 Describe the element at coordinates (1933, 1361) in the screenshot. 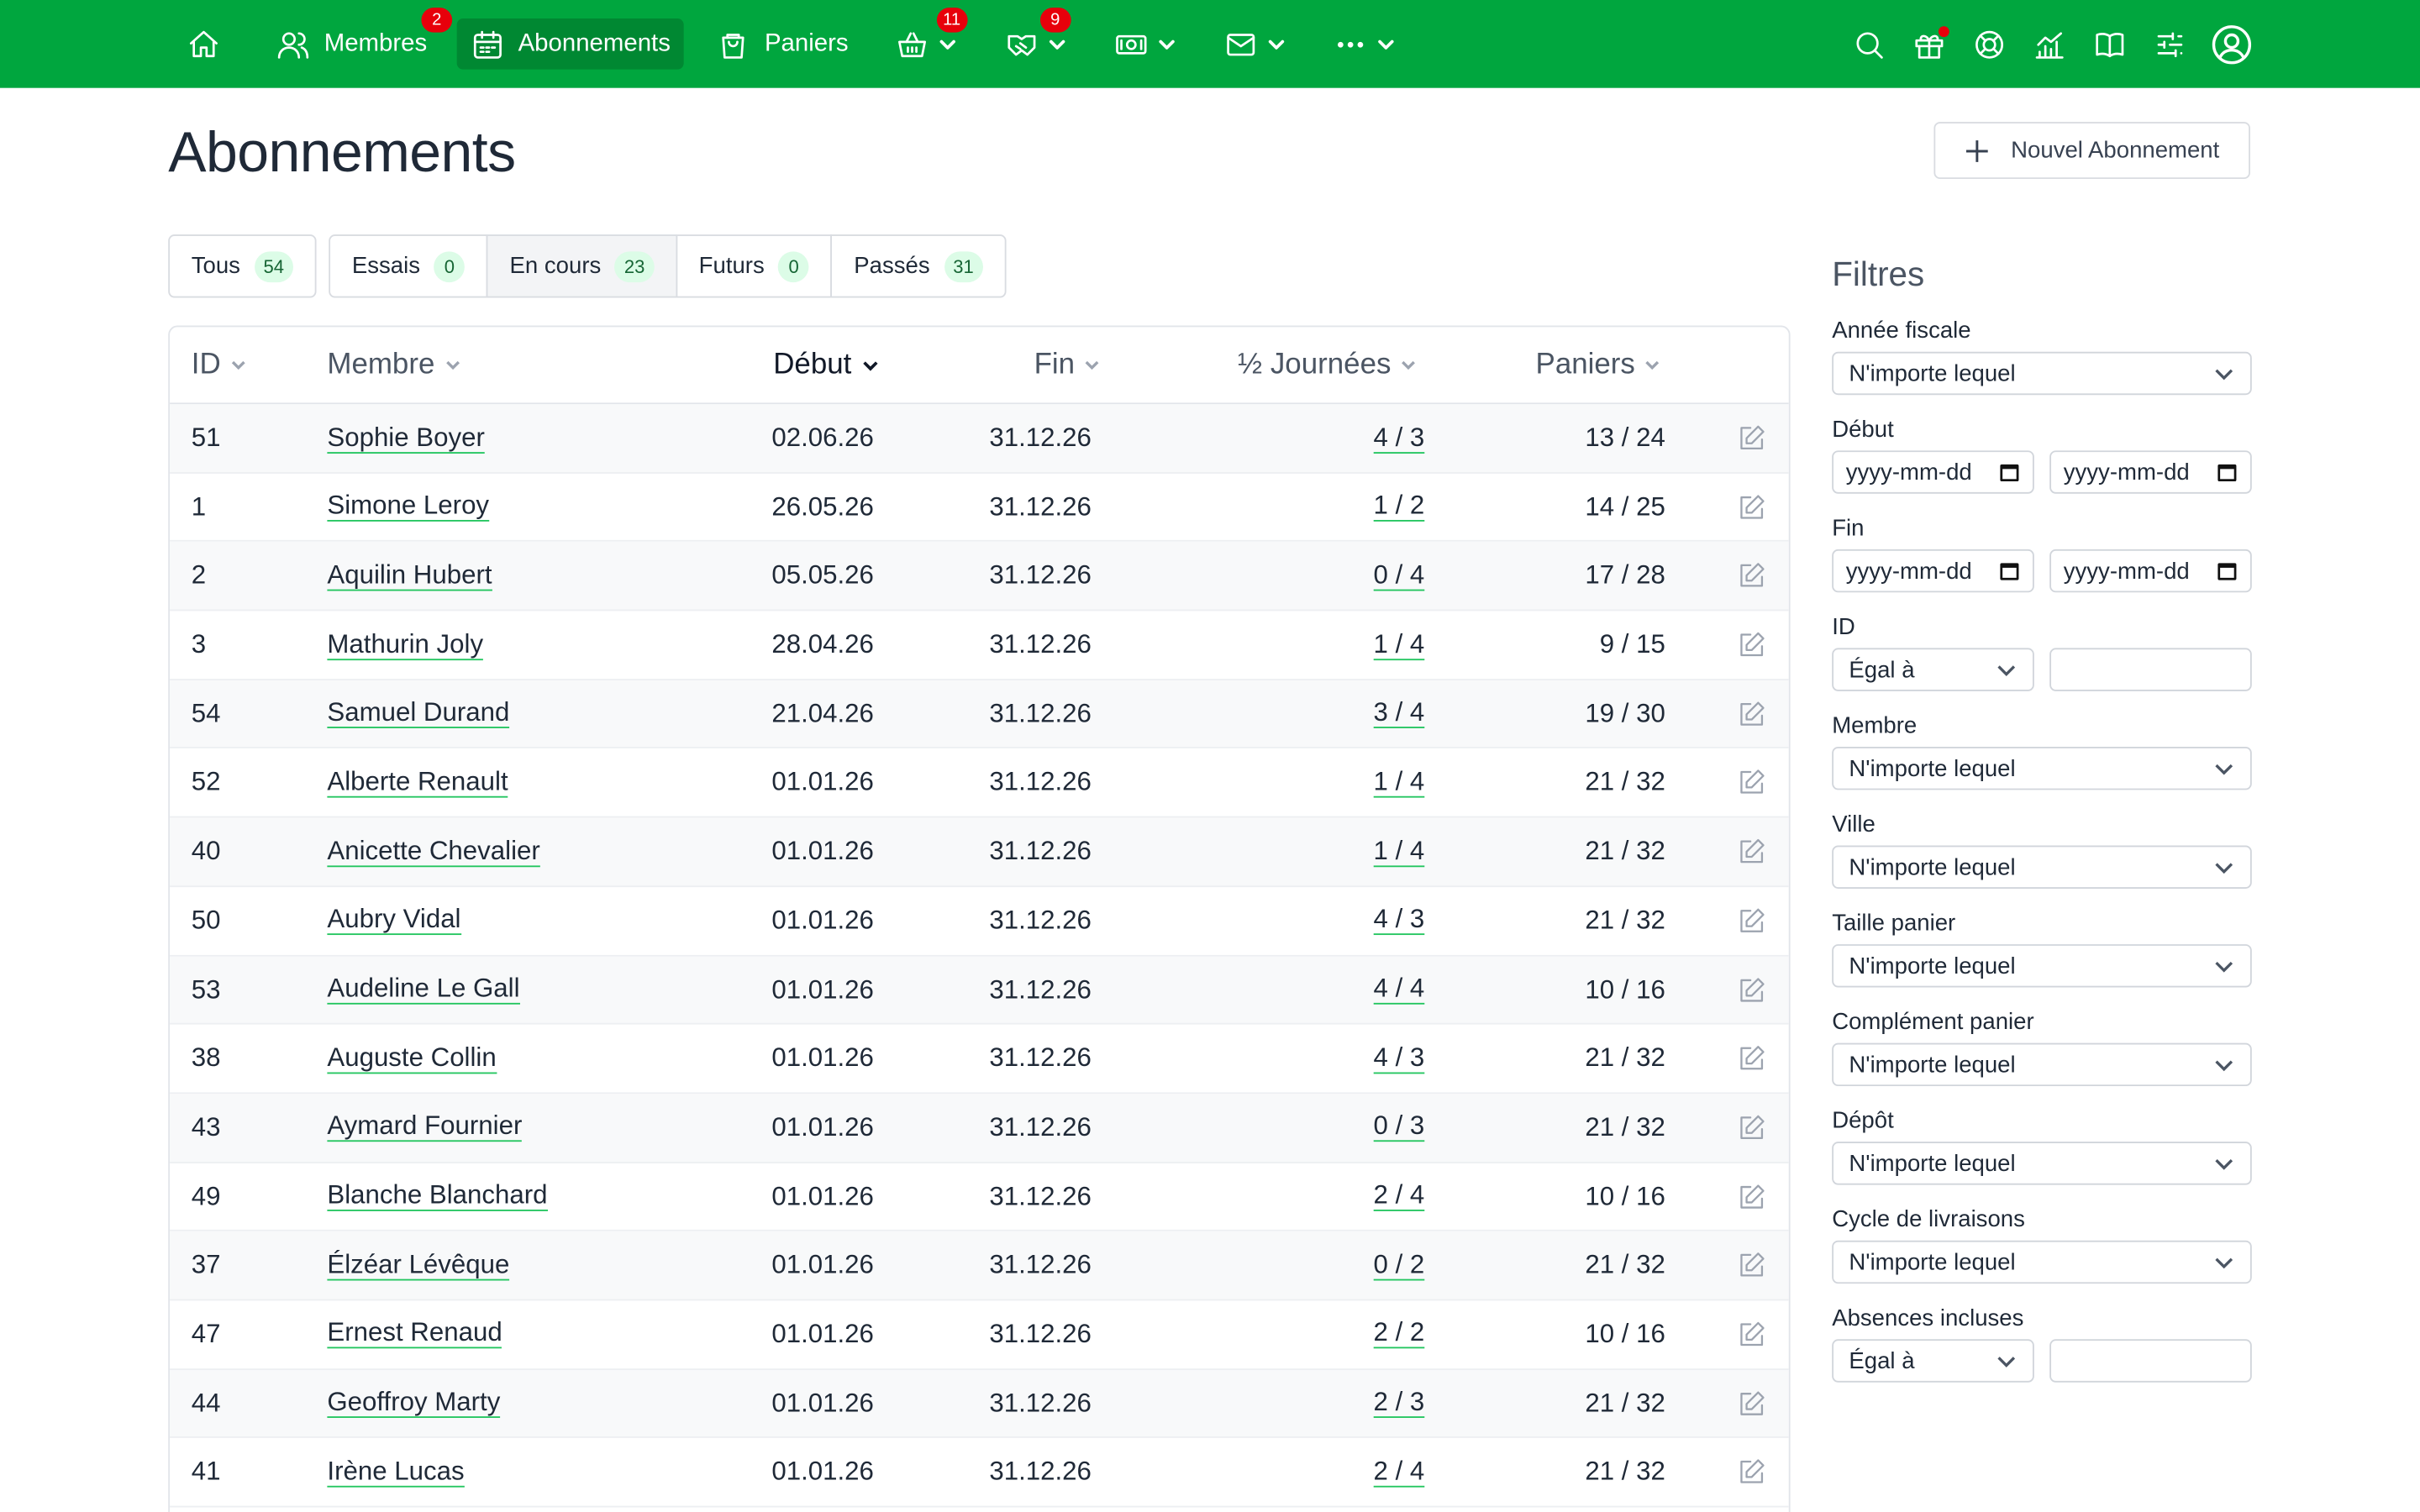

I see `absences-operator-select: Égal à` at that location.